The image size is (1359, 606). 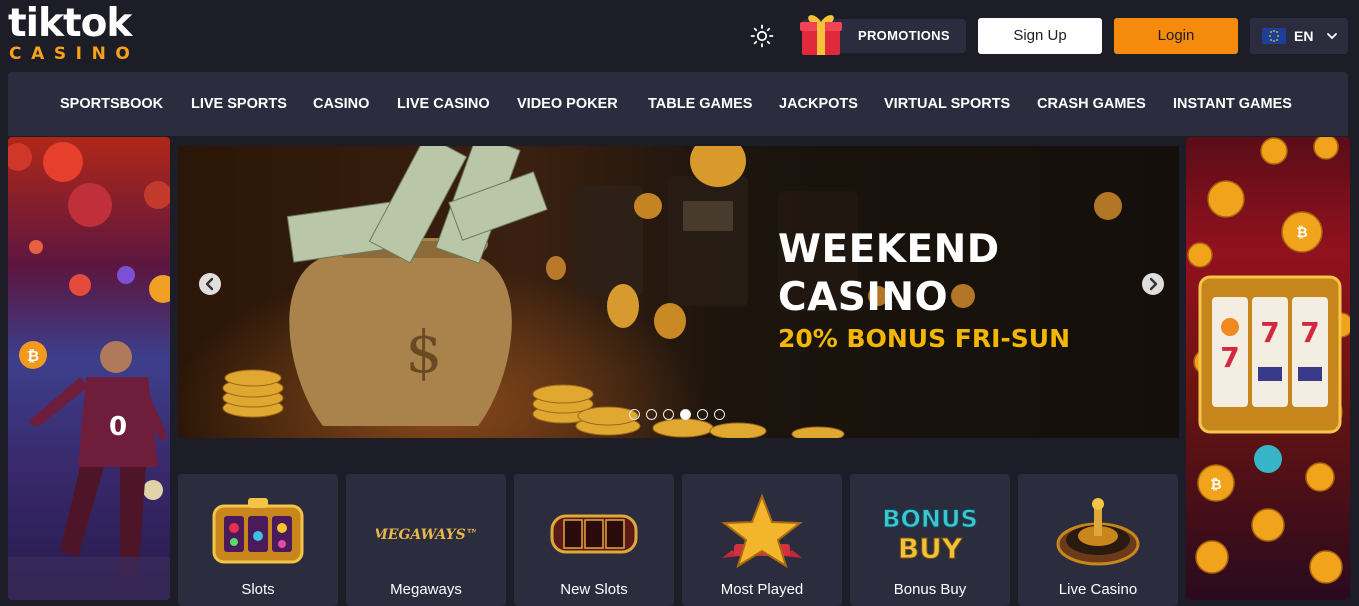 What do you see at coordinates (118, 427) in the screenshot?
I see `svg-text: 0` at bounding box center [118, 427].